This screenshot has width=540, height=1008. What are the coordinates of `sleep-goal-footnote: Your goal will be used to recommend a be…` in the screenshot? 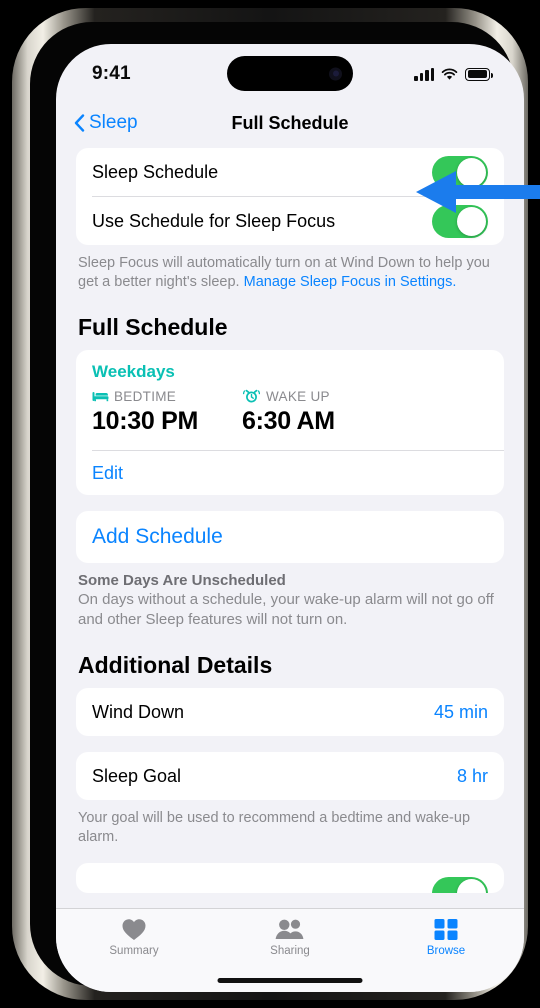 It's located at (274, 827).